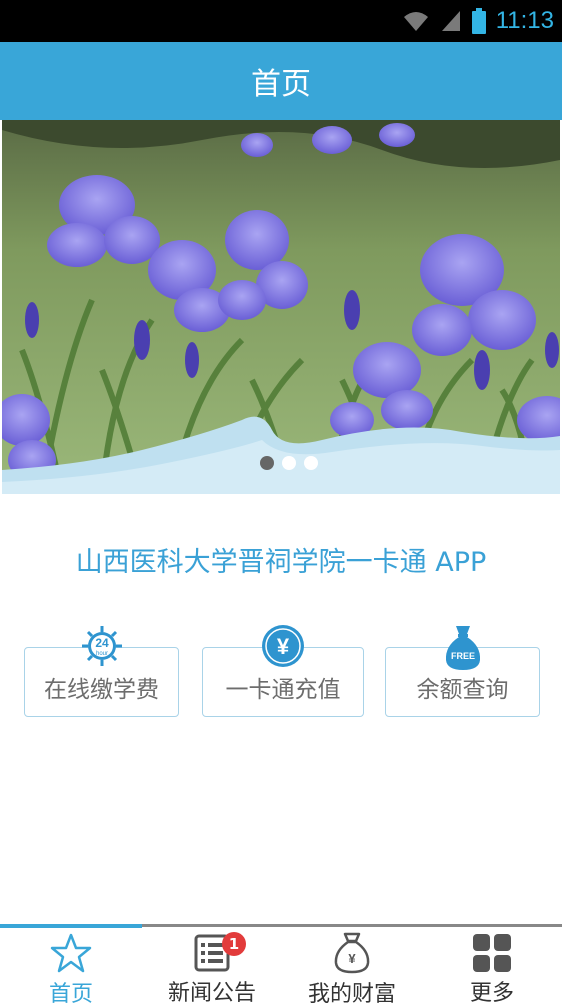 Image resolution: width=562 pixels, height=1008 pixels. What do you see at coordinates (101, 671) in the screenshot?
I see `pay-tuition-button: 24 hour 在线缴学费` at bounding box center [101, 671].